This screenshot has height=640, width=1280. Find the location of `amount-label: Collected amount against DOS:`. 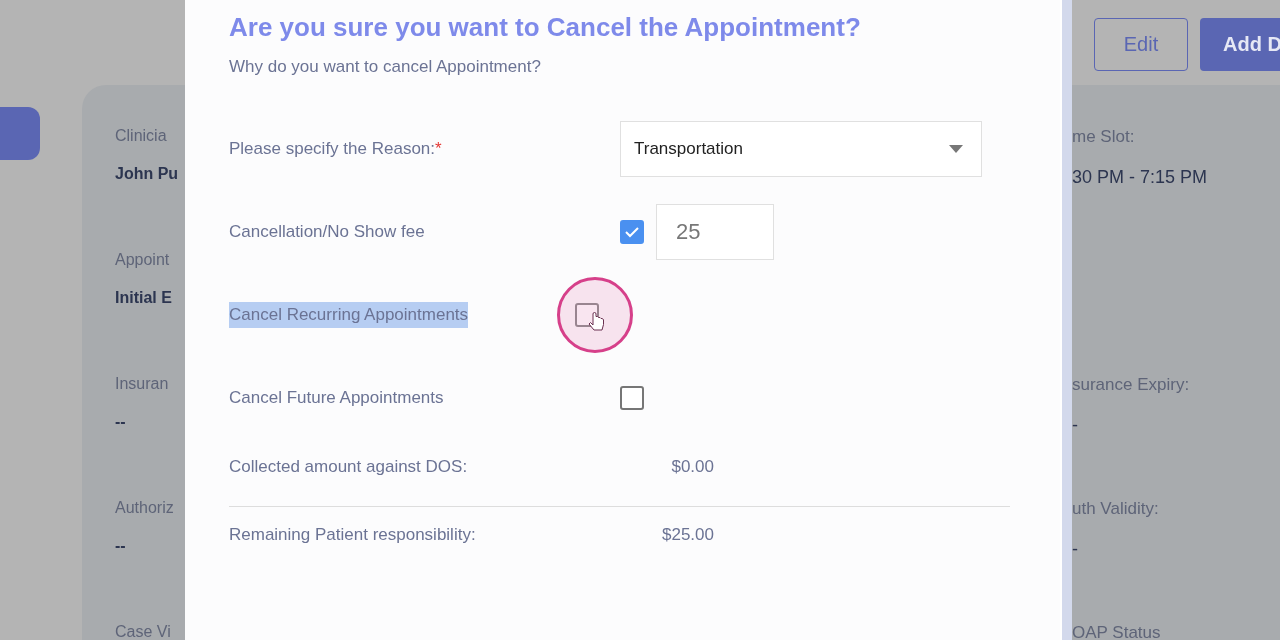

amount-label: Collected amount against DOS: is located at coordinates (349, 467).